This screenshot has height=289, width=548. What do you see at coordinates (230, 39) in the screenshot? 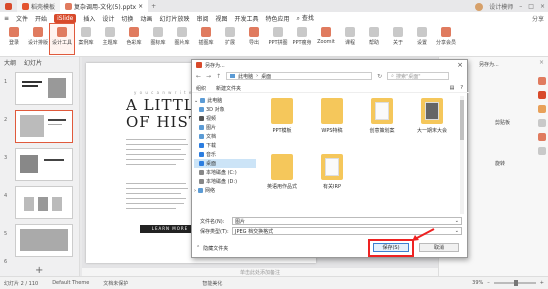
I see `extend-button: 扩展` at bounding box center [230, 39].